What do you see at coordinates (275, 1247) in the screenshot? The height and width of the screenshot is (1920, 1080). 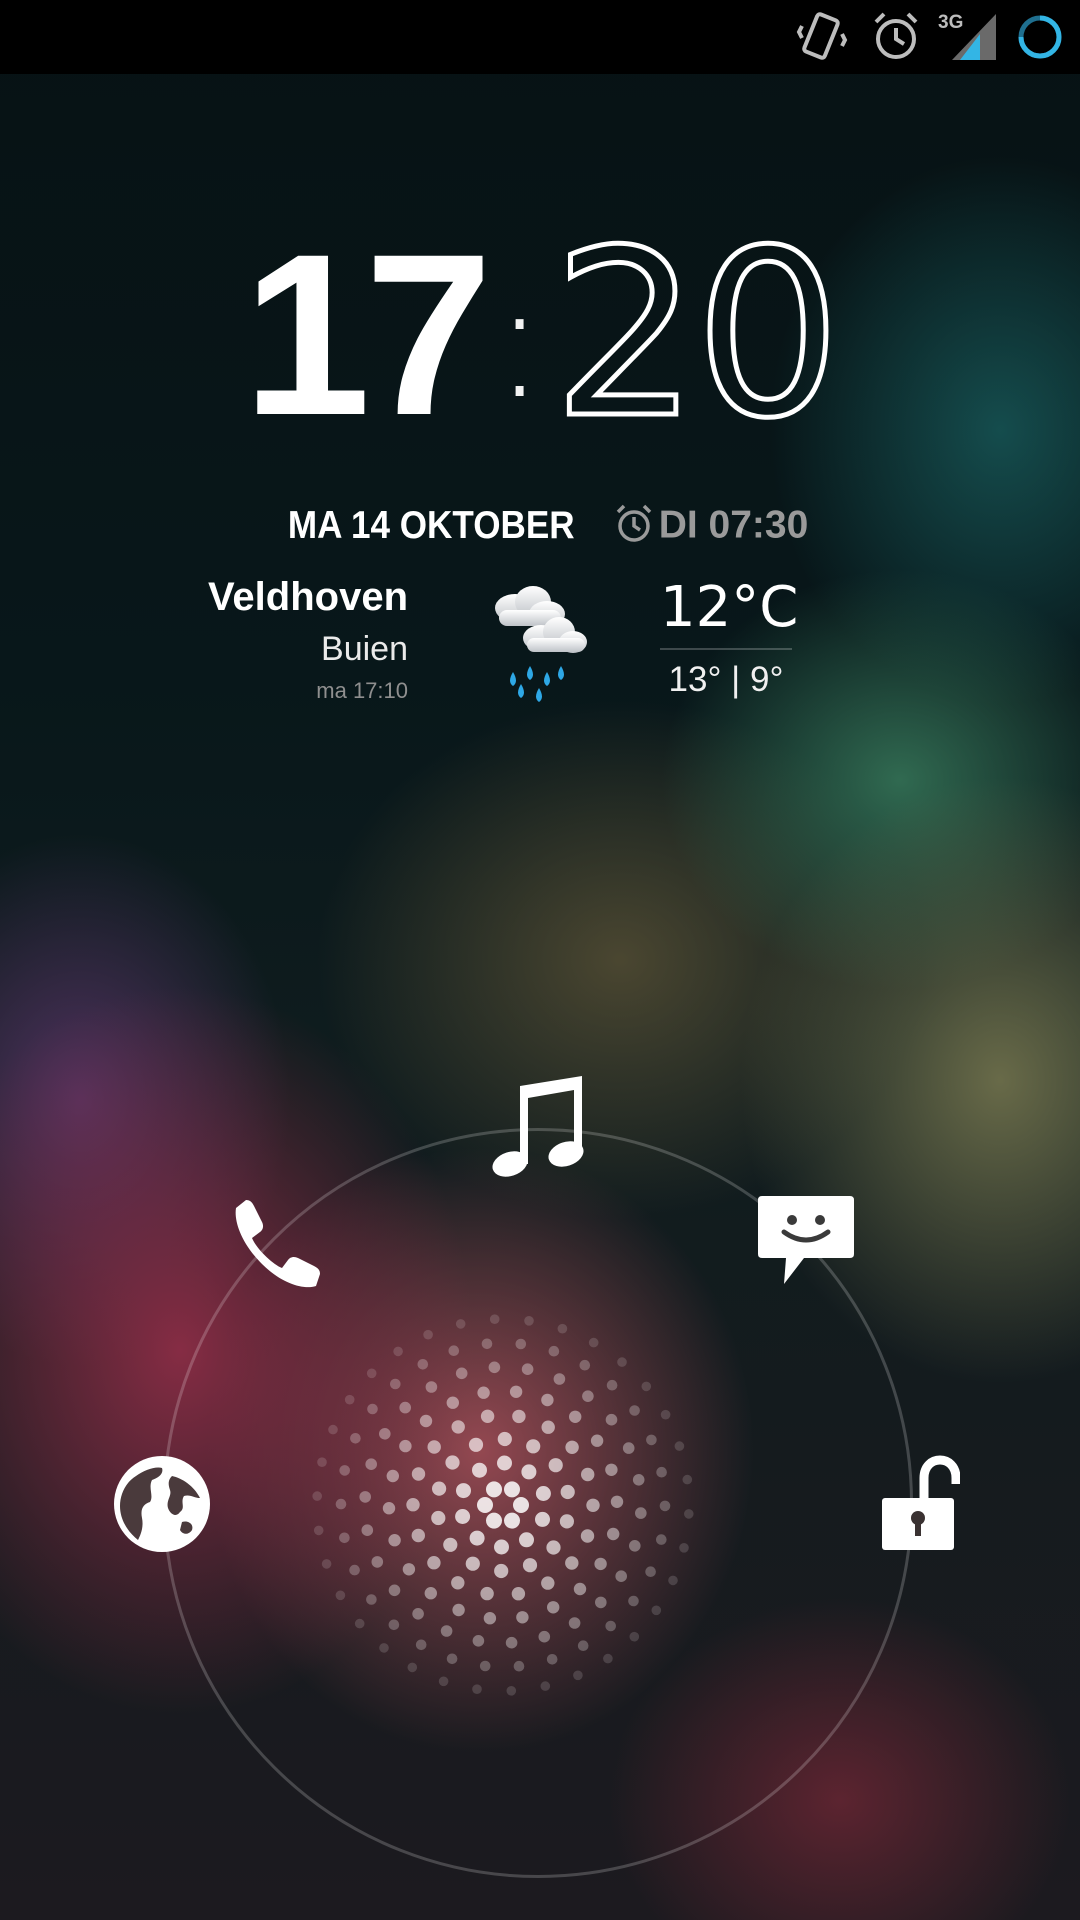 I see `phone-icon` at bounding box center [275, 1247].